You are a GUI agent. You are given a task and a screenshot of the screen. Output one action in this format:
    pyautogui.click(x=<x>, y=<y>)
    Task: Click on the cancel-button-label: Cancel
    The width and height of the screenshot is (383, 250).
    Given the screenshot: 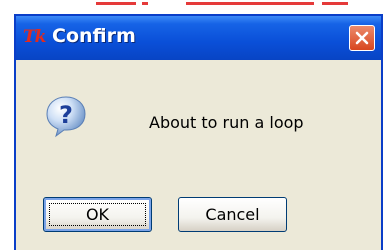 What is the action you would take?
    pyautogui.click(x=232, y=214)
    